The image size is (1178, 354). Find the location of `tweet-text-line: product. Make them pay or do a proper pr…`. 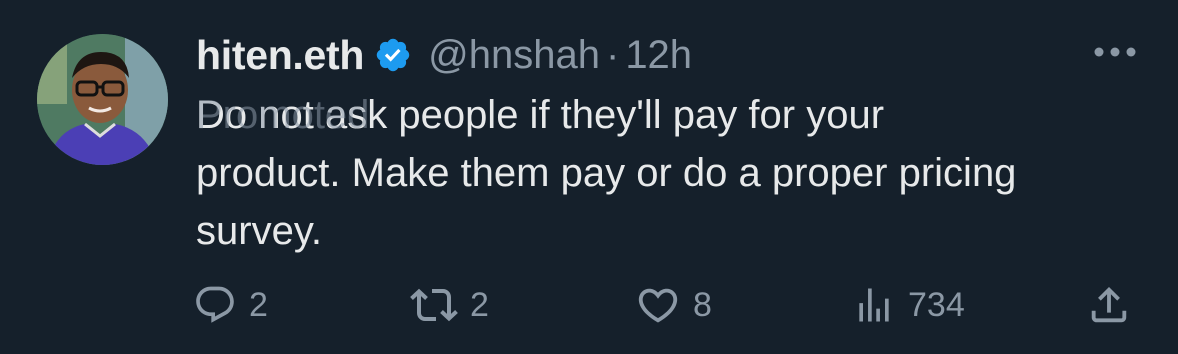

tweet-text-line: product. Make them pay or do a proper pr… is located at coordinates (606, 173).